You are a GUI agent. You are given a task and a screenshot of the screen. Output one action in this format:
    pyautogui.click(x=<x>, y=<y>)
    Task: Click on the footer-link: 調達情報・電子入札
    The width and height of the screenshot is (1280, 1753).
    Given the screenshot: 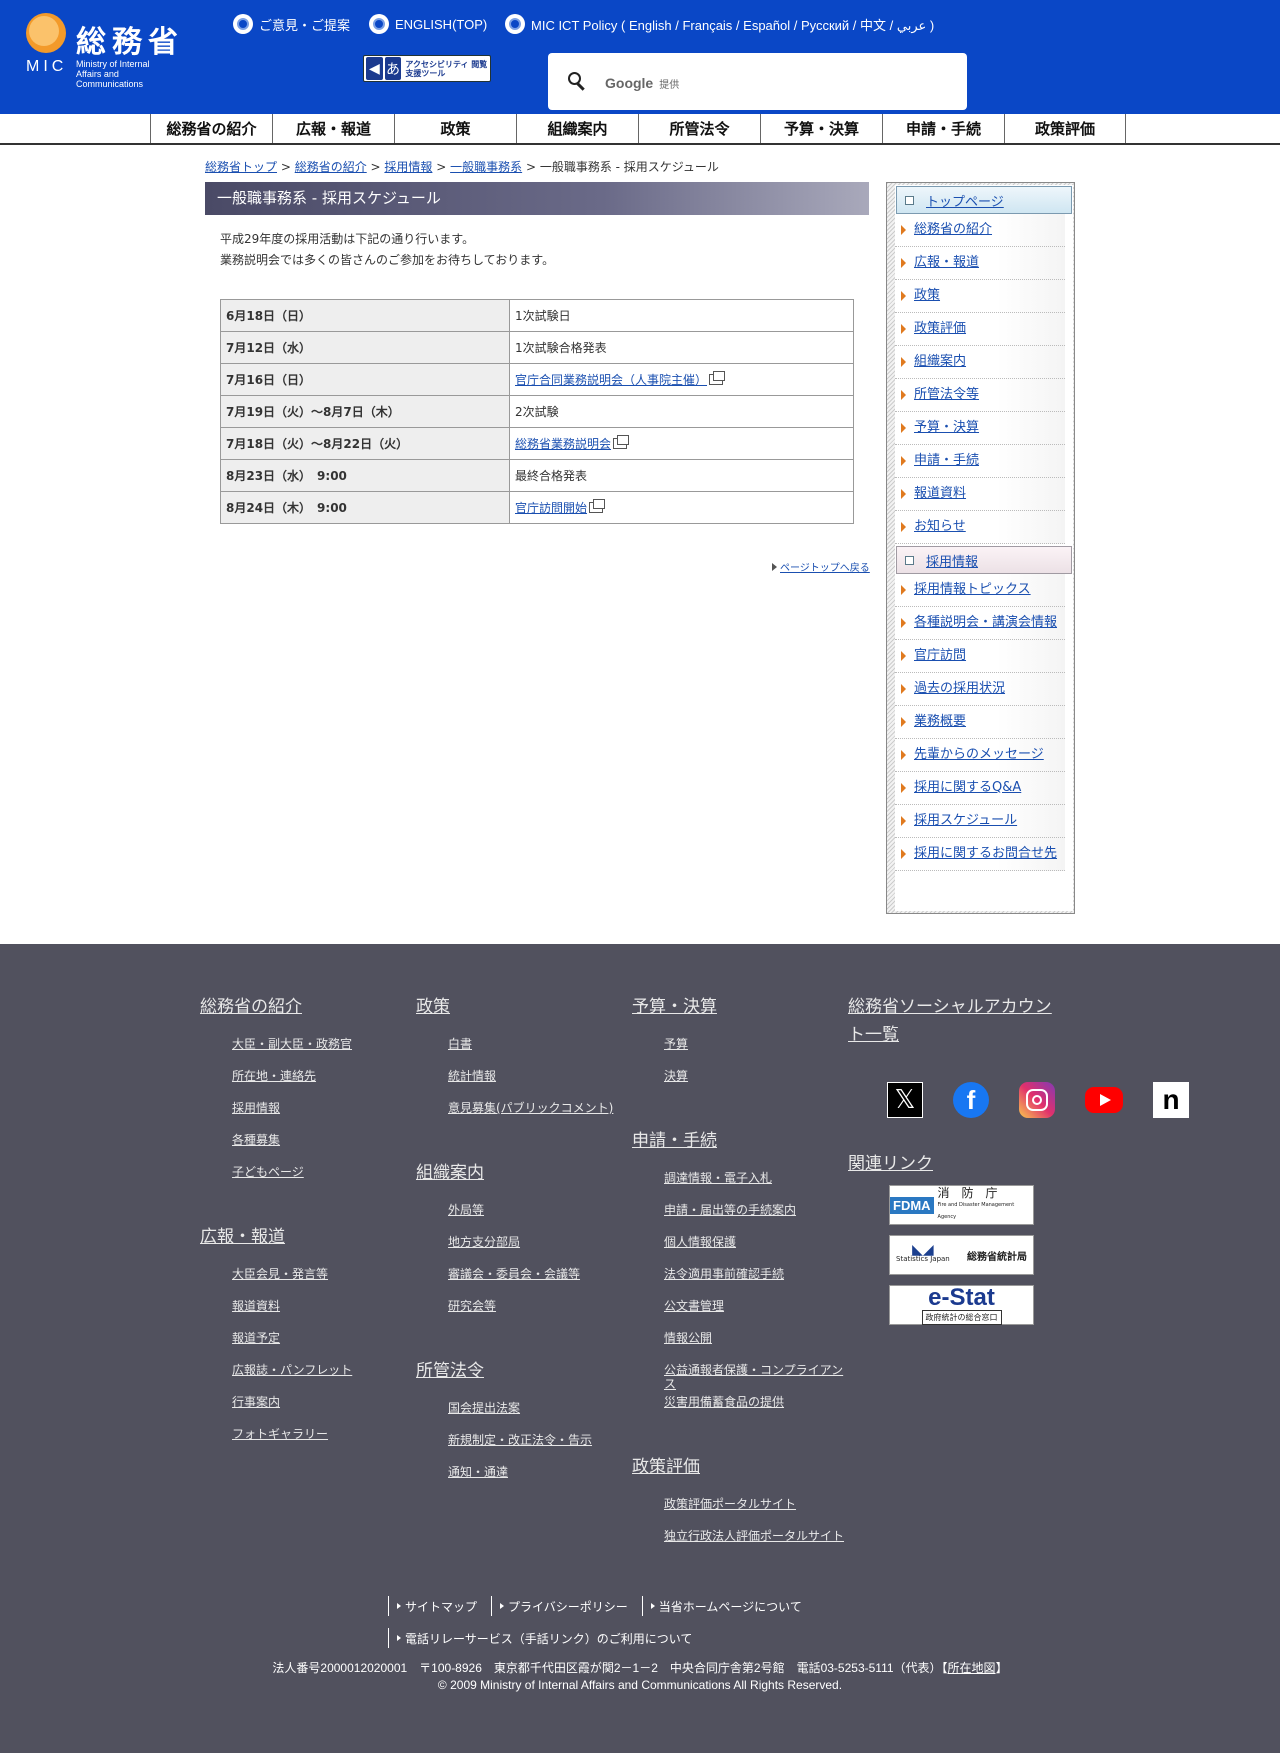 What is the action you would take?
    pyautogui.click(x=718, y=1178)
    